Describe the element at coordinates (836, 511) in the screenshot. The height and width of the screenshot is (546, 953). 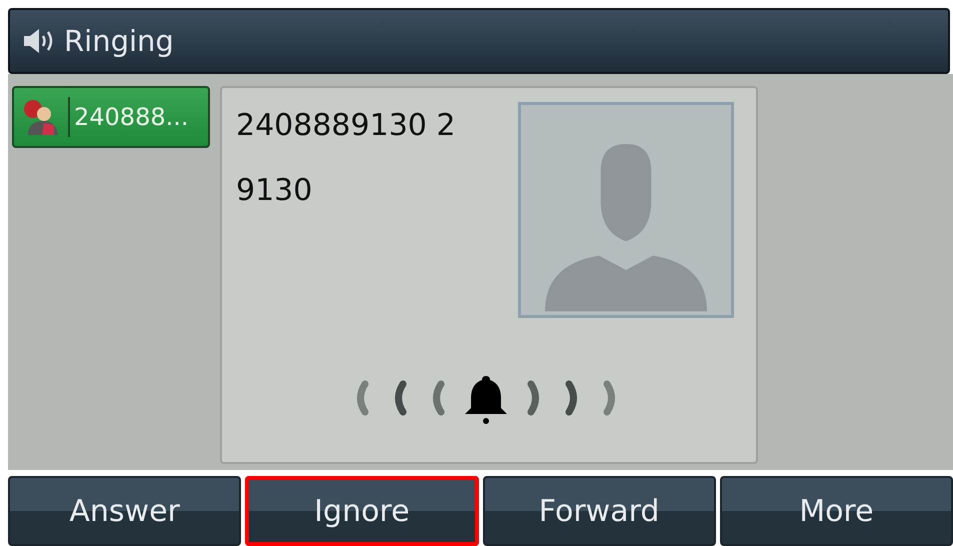
I see `softkey-button: More` at that location.